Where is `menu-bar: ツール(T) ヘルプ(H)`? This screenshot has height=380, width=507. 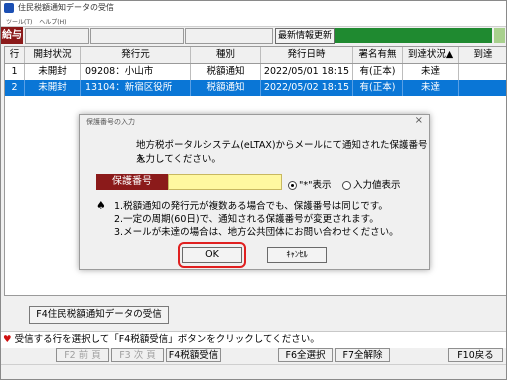
menu-bar: ツール(T) ヘルプ(H) is located at coordinates (253, 20).